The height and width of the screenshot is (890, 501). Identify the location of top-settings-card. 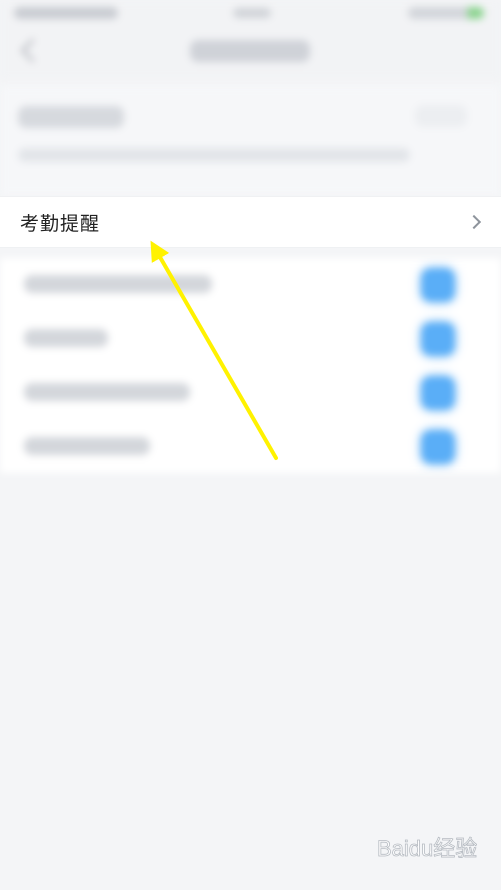
(250, 141).